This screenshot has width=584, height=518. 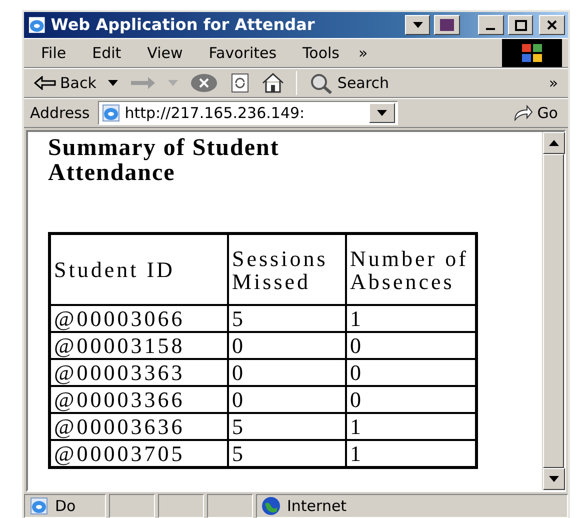 I want to click on scroll-up-button, so click(x=554, y=143).